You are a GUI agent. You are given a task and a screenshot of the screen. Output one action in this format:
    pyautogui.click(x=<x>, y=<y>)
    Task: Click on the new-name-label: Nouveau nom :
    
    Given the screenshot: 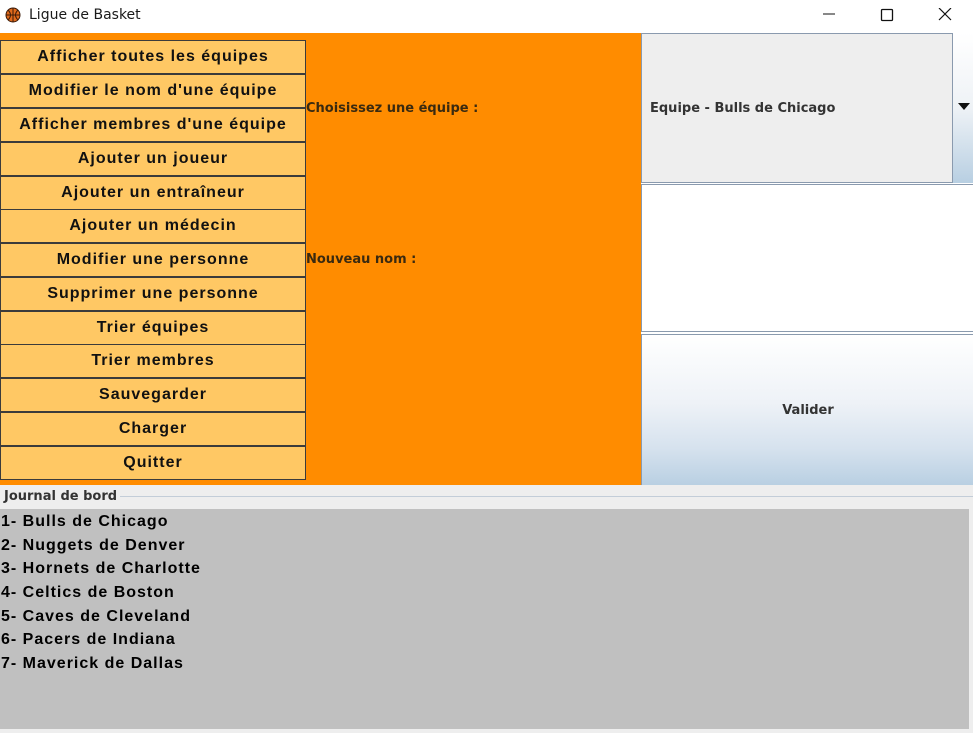 What is the action you would take?
    pyautogui.click(x=361, y=259)
    